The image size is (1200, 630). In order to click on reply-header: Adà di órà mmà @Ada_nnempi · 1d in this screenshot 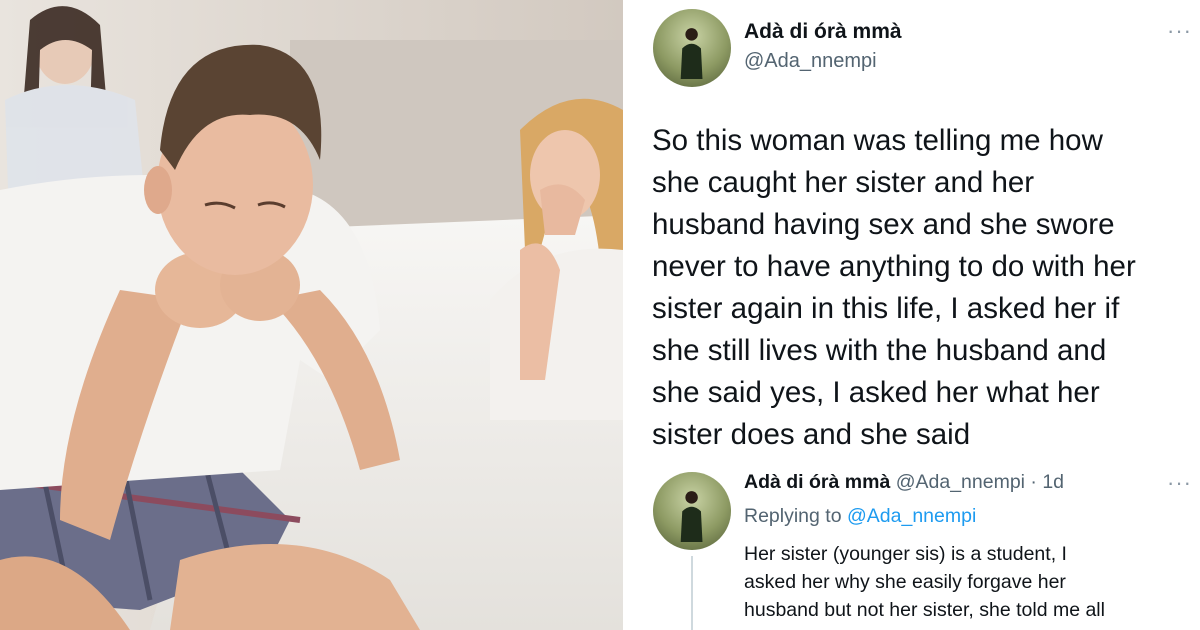, I will do `click(904, 482)`.